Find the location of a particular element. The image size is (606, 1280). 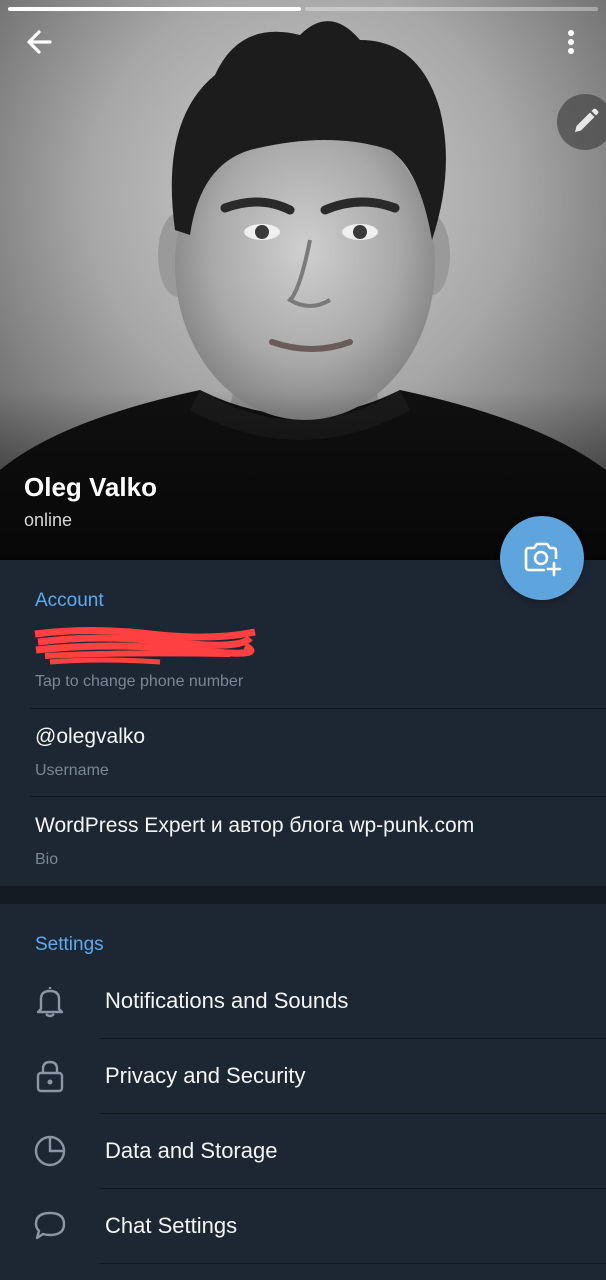

lock-icon is located at coordinates (50, 1076).